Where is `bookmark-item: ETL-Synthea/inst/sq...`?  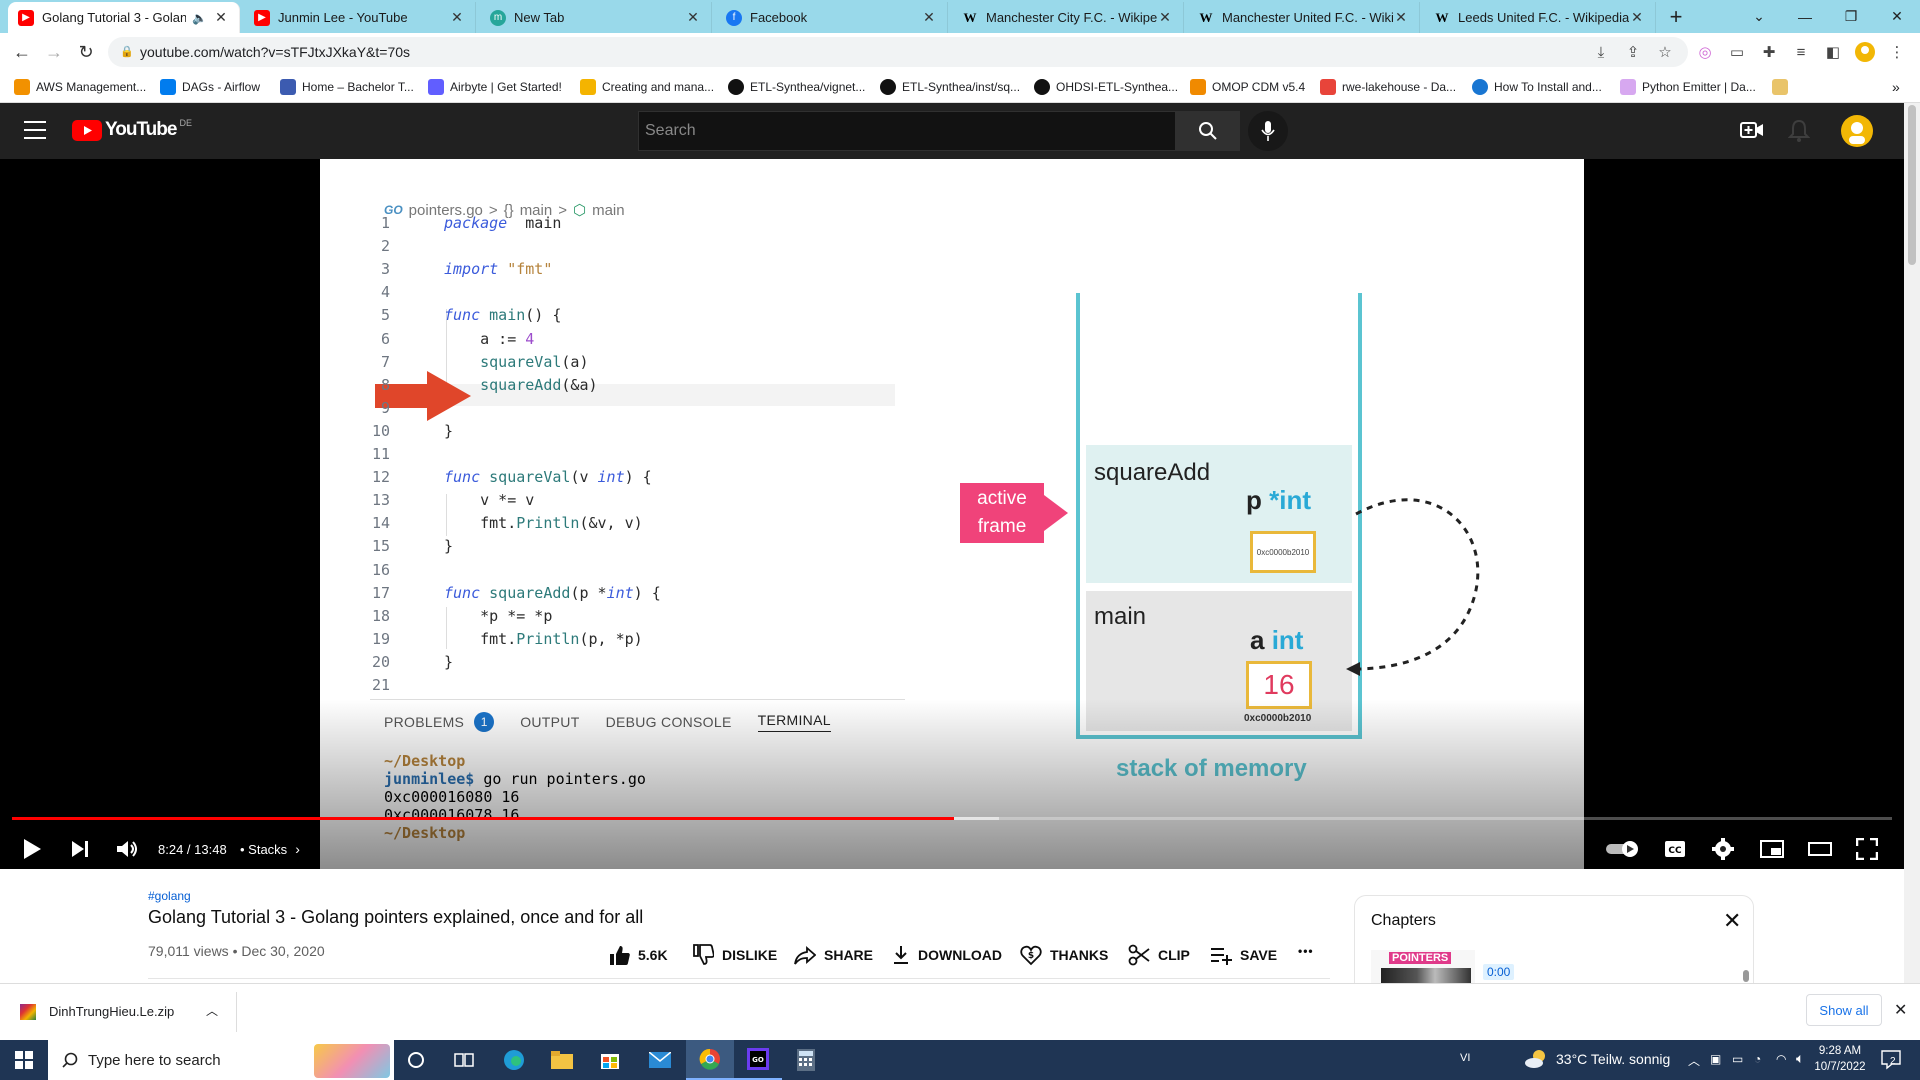 bookmark-item: ETL-Synthea/inst/sq... is located at coordinates (950, 87).